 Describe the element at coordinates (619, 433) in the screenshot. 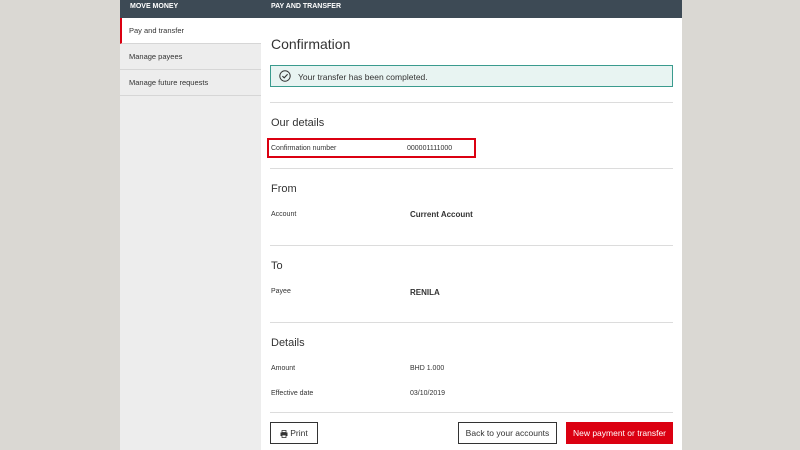

I see `new-payment-button: New payment or transfer` at that location.